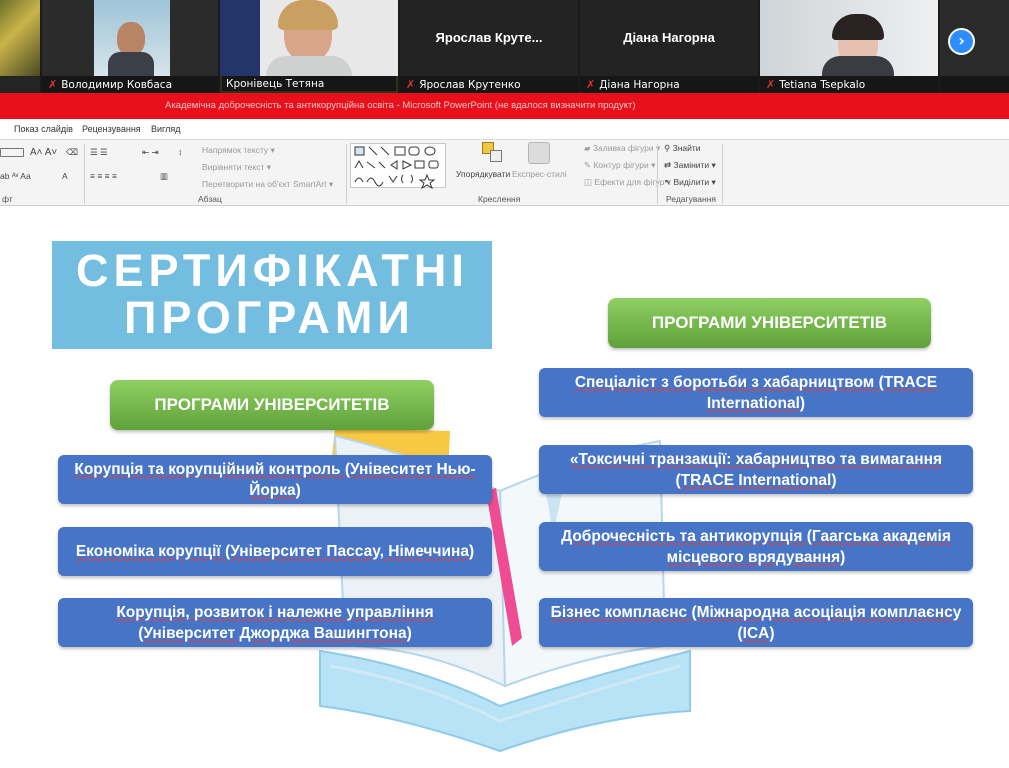 Image resolution: width=1009 pixels, height=768 pixels. What do you see at coordinates (15, 176) in the screenshot?
I see `font-color-icon: ab ᴬᵛ Aa` at bounding box center [15, 176].